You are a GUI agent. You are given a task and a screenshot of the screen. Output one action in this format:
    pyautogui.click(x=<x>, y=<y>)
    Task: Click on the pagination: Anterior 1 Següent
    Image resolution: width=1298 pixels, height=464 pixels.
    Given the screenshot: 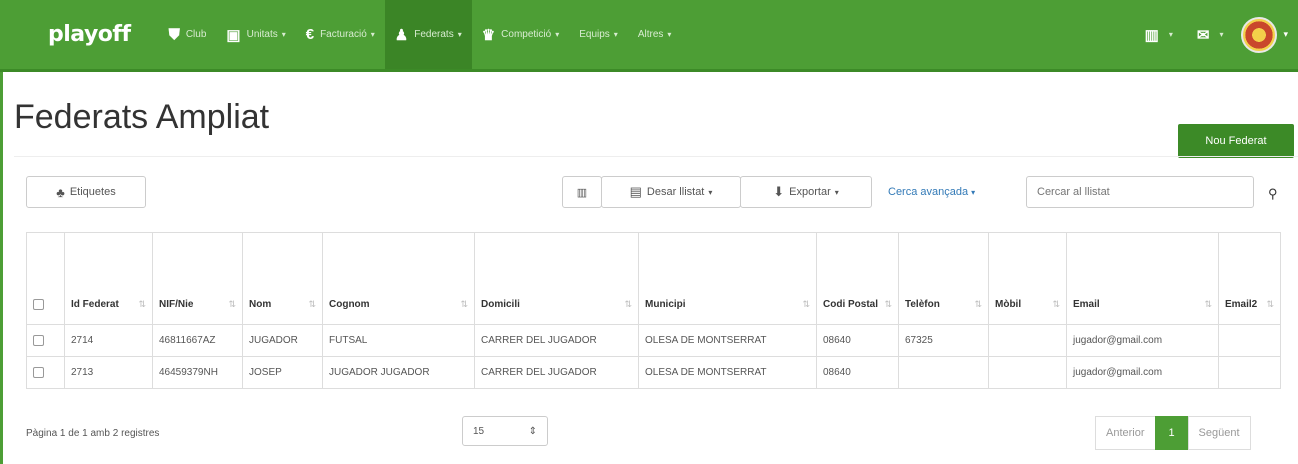 What is the action you would take?
    pyautogui.click(x=1173, y=433)
    